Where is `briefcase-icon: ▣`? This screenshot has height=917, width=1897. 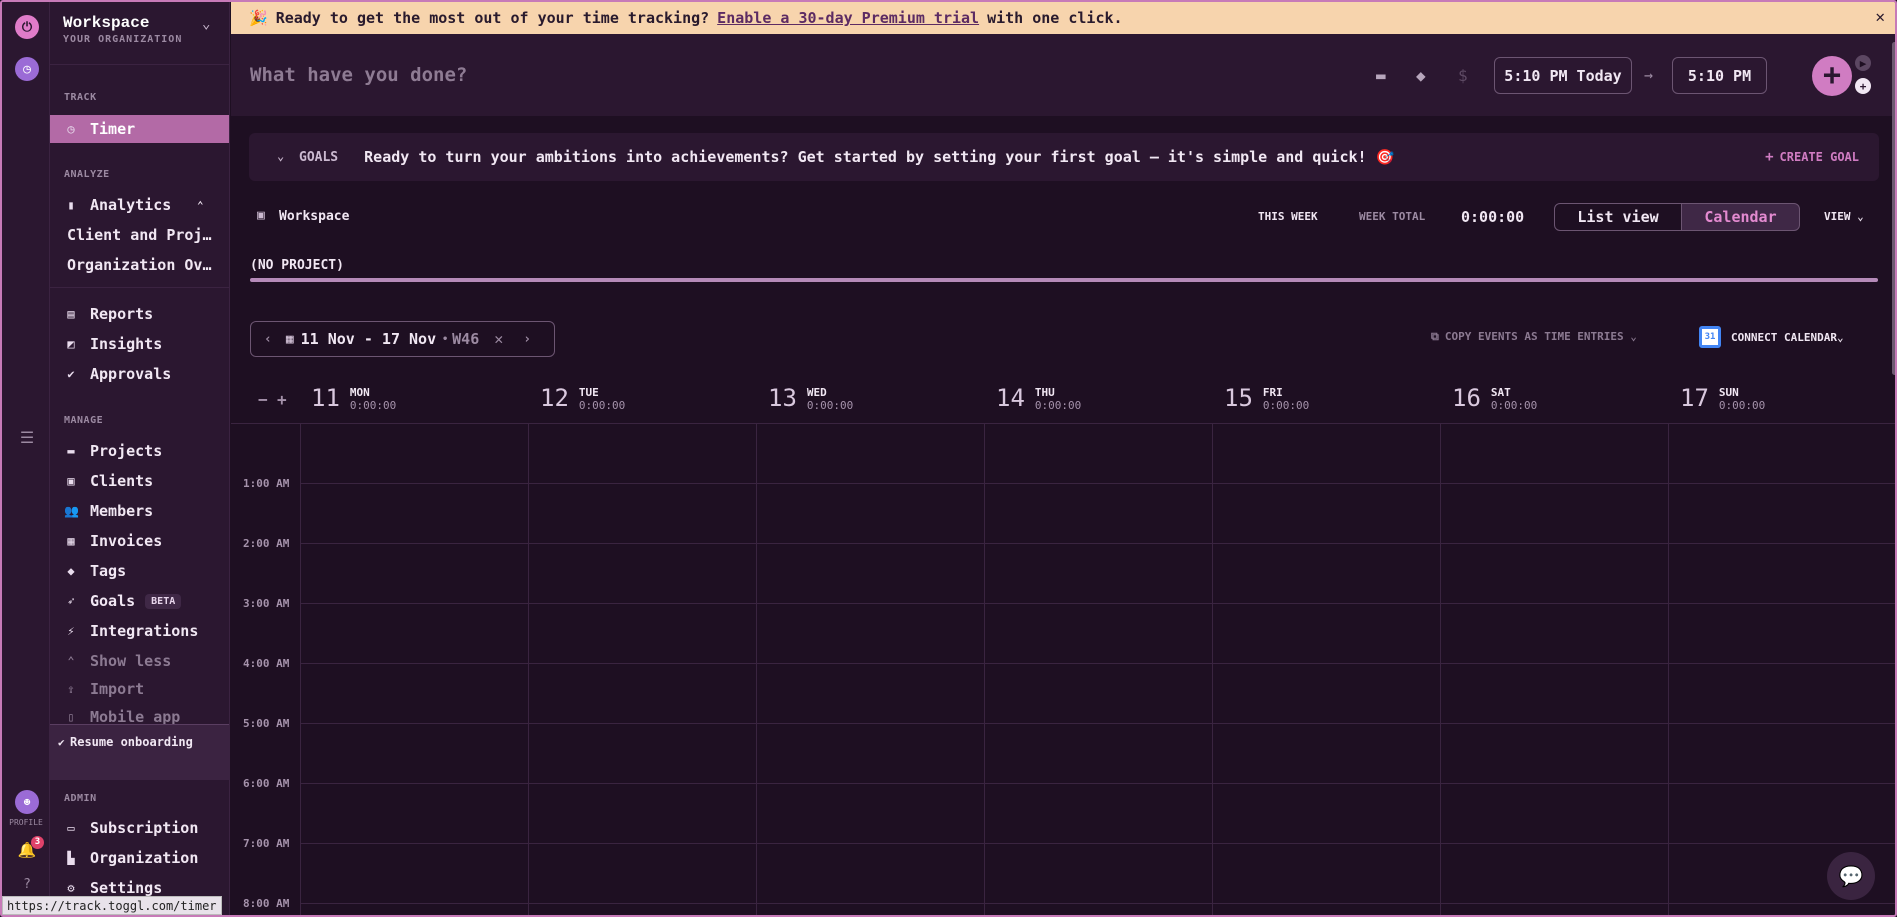
briefcase-icon: ▣ is located at coordinates (261, 215).